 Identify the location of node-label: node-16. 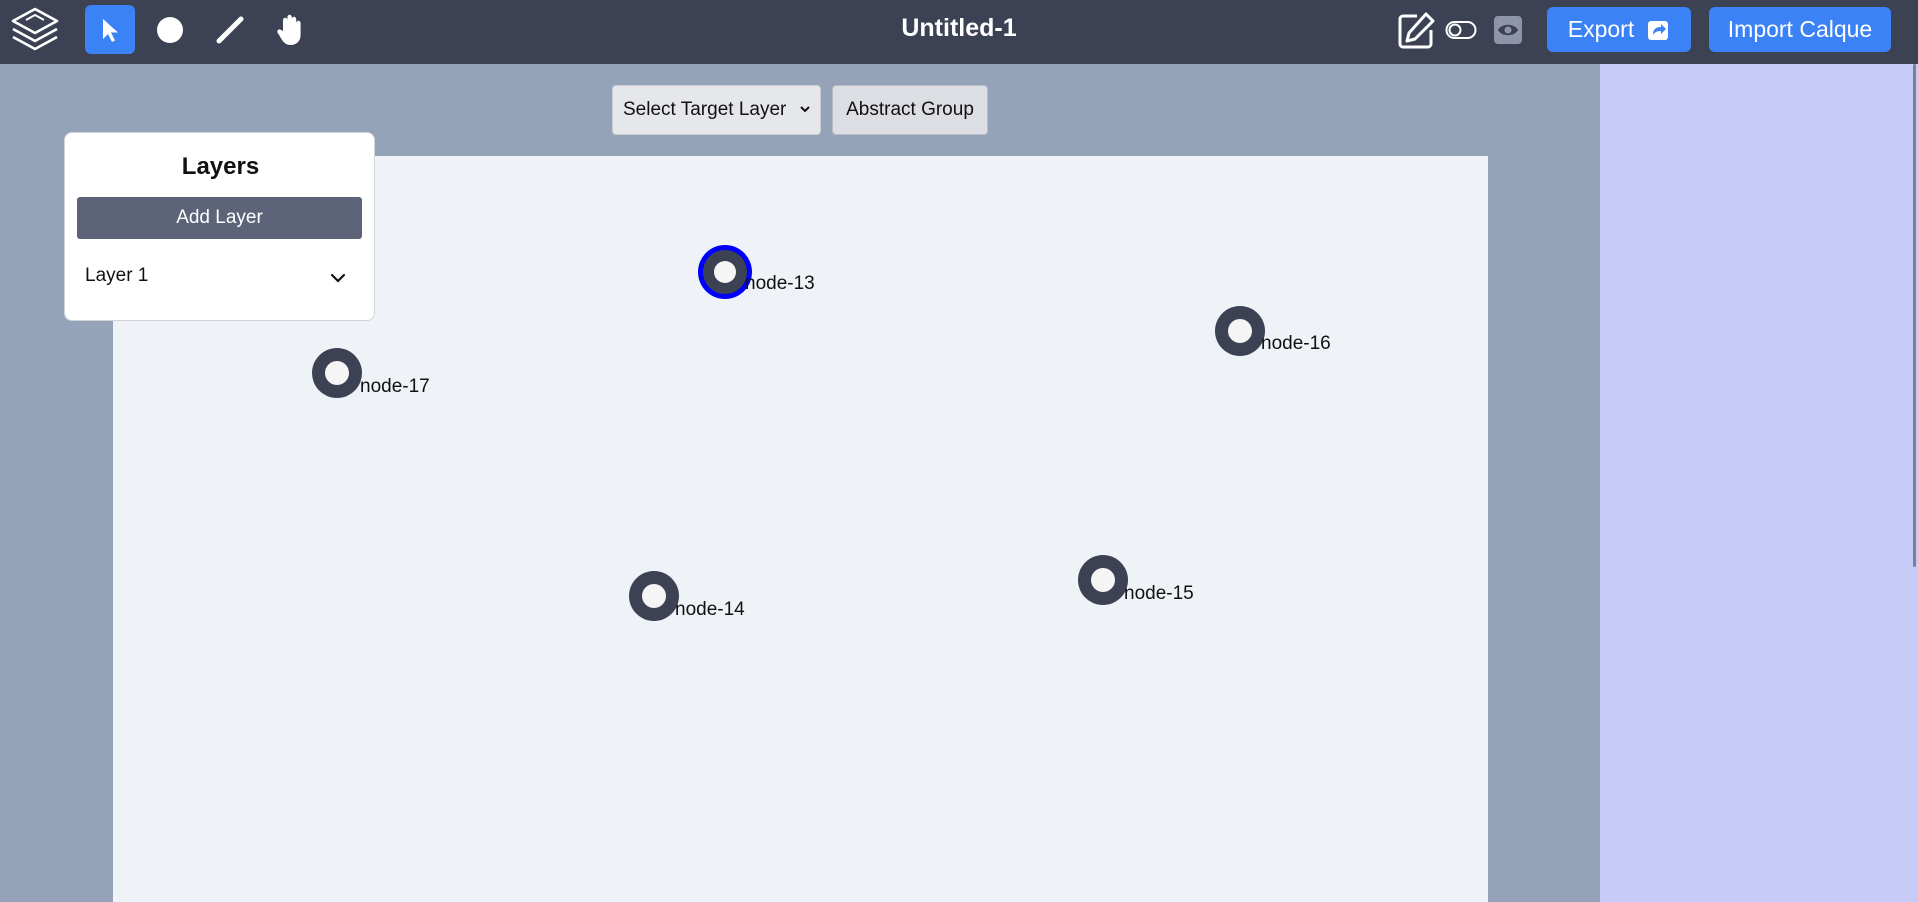
(1296, 343).